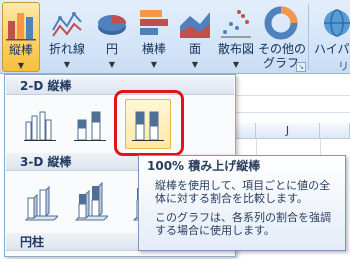  Describe the element at coordinates (335, 131) in the screenshot. I see `column-header-k` at that location.